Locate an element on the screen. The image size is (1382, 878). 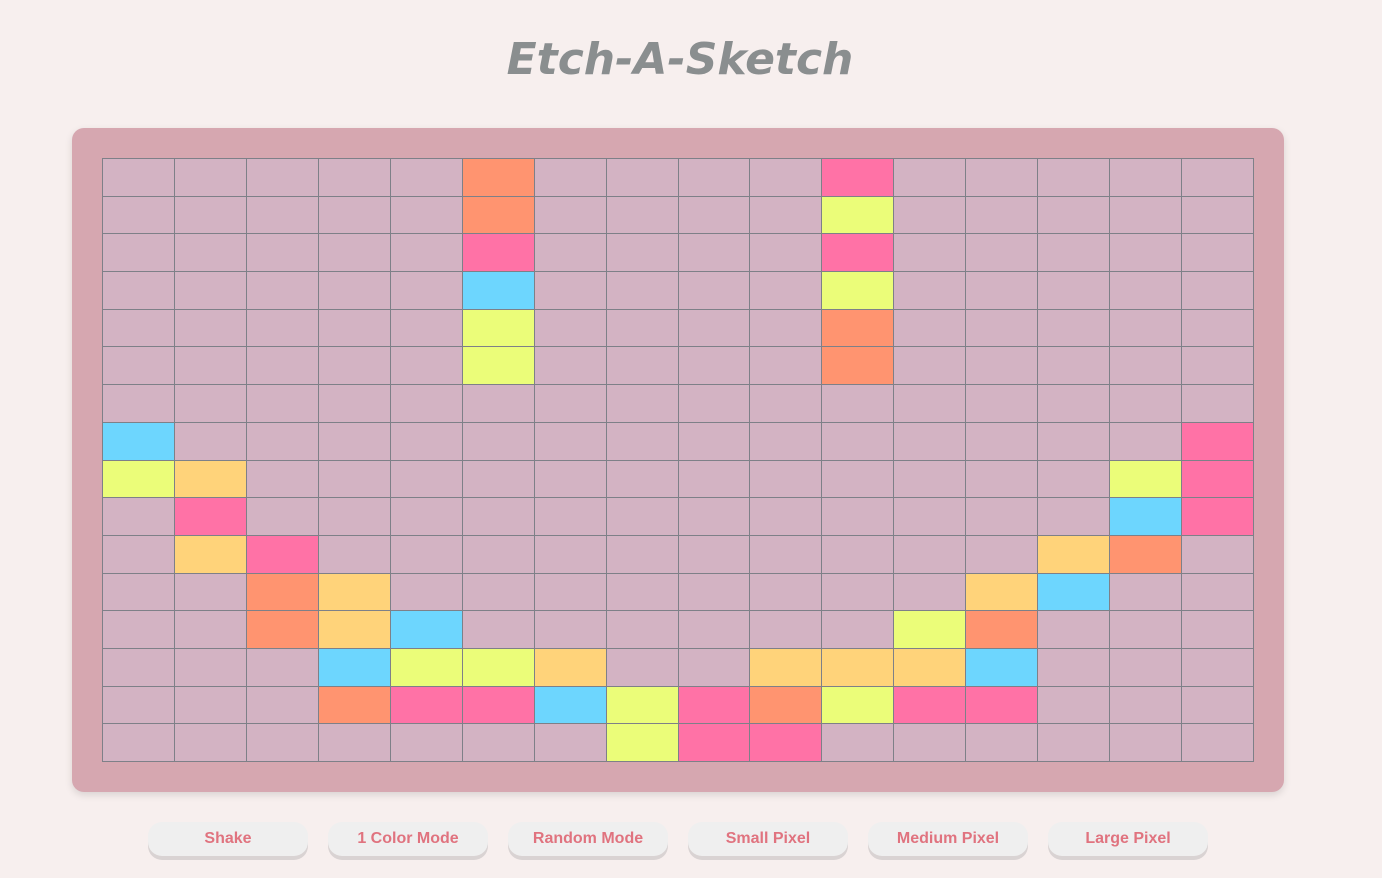
one-color-mode-button: 1 Color Mode is located at coordinates (408, 839).